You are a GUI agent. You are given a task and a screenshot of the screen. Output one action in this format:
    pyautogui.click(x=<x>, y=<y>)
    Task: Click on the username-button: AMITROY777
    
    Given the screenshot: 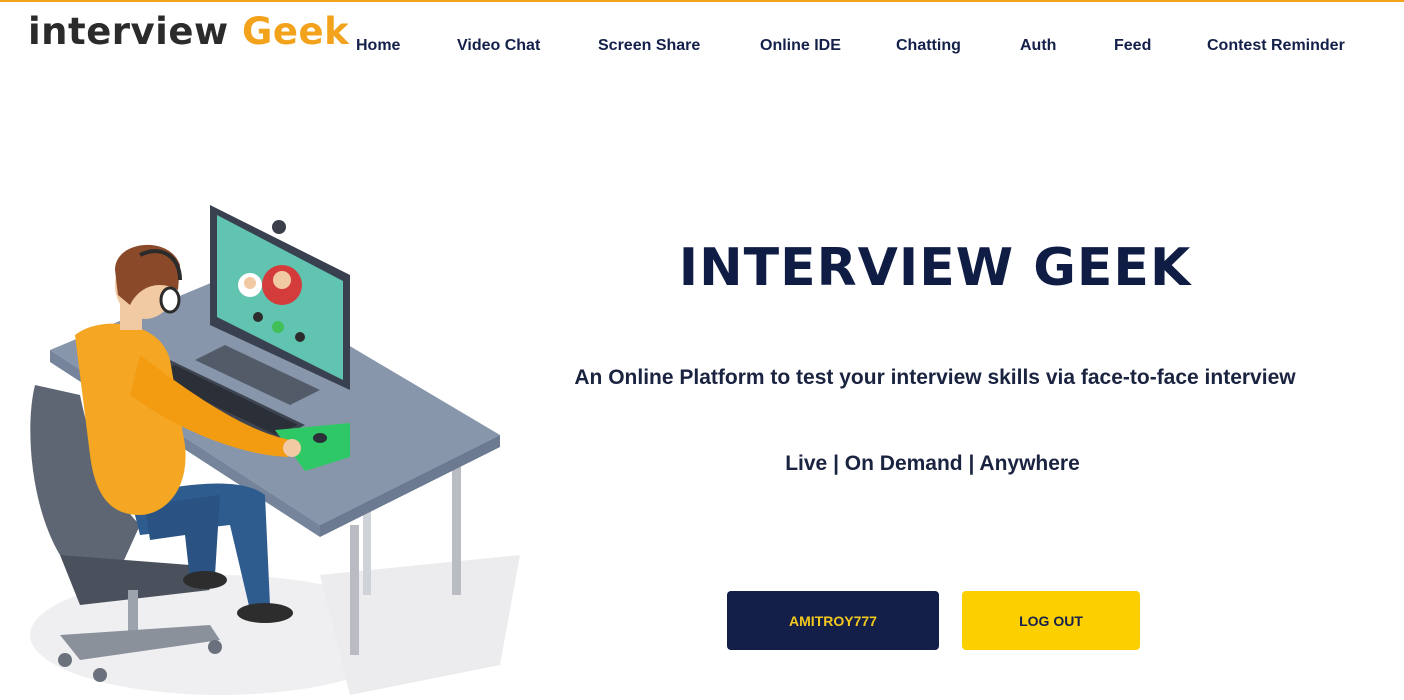 What is the action you would take?
    pyautogui.click(x=833, y=620)
    